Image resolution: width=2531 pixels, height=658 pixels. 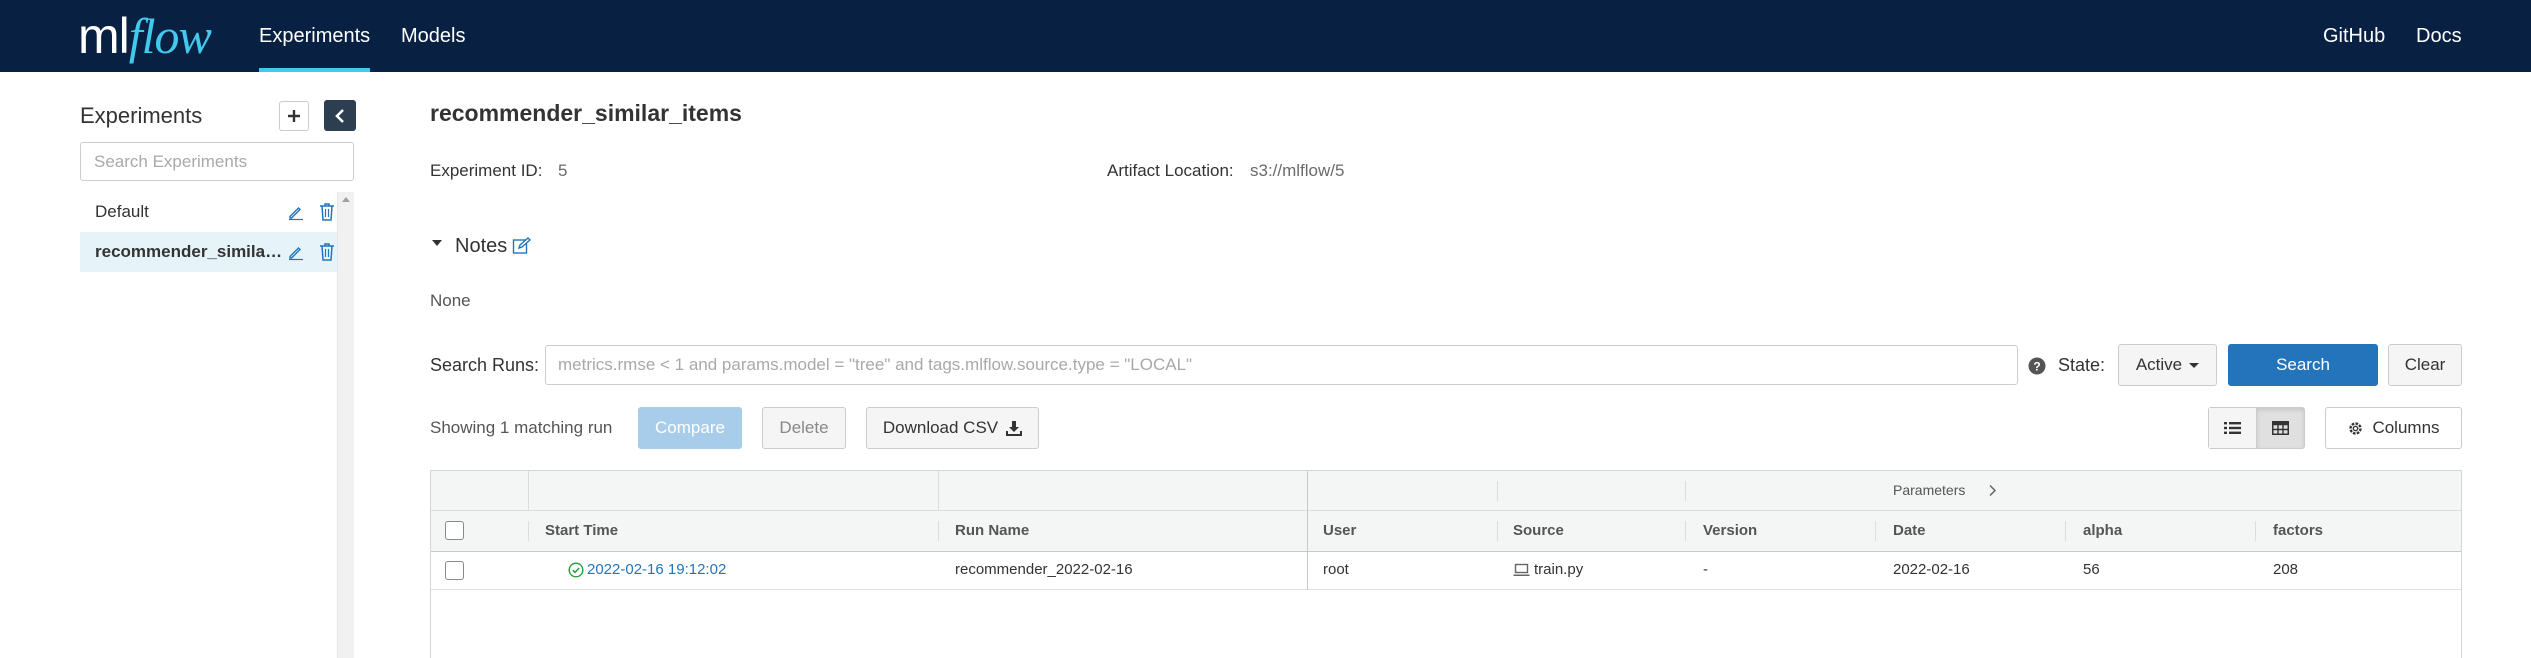 What do you see at coordinates (141, 115) in the screenshot?
I see `sidebar-title: Experiments` at bounding box center [141, 115].